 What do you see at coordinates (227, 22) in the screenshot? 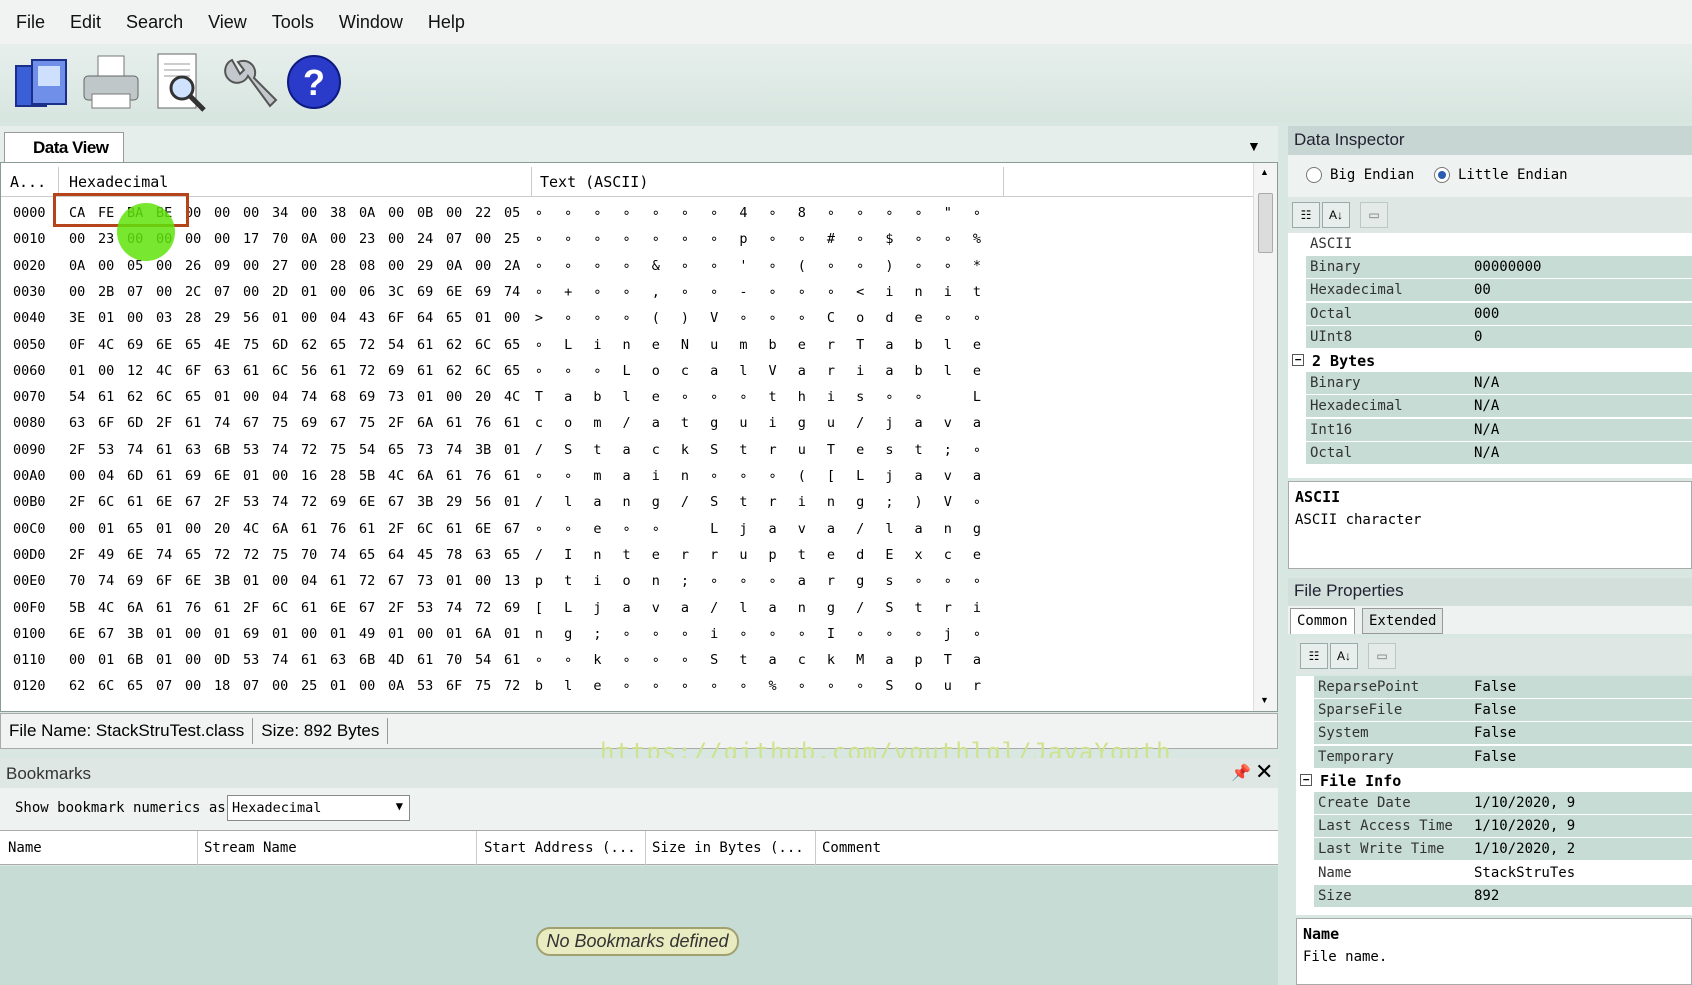
I see `menu-view: View` at bounding box center [227, 22].